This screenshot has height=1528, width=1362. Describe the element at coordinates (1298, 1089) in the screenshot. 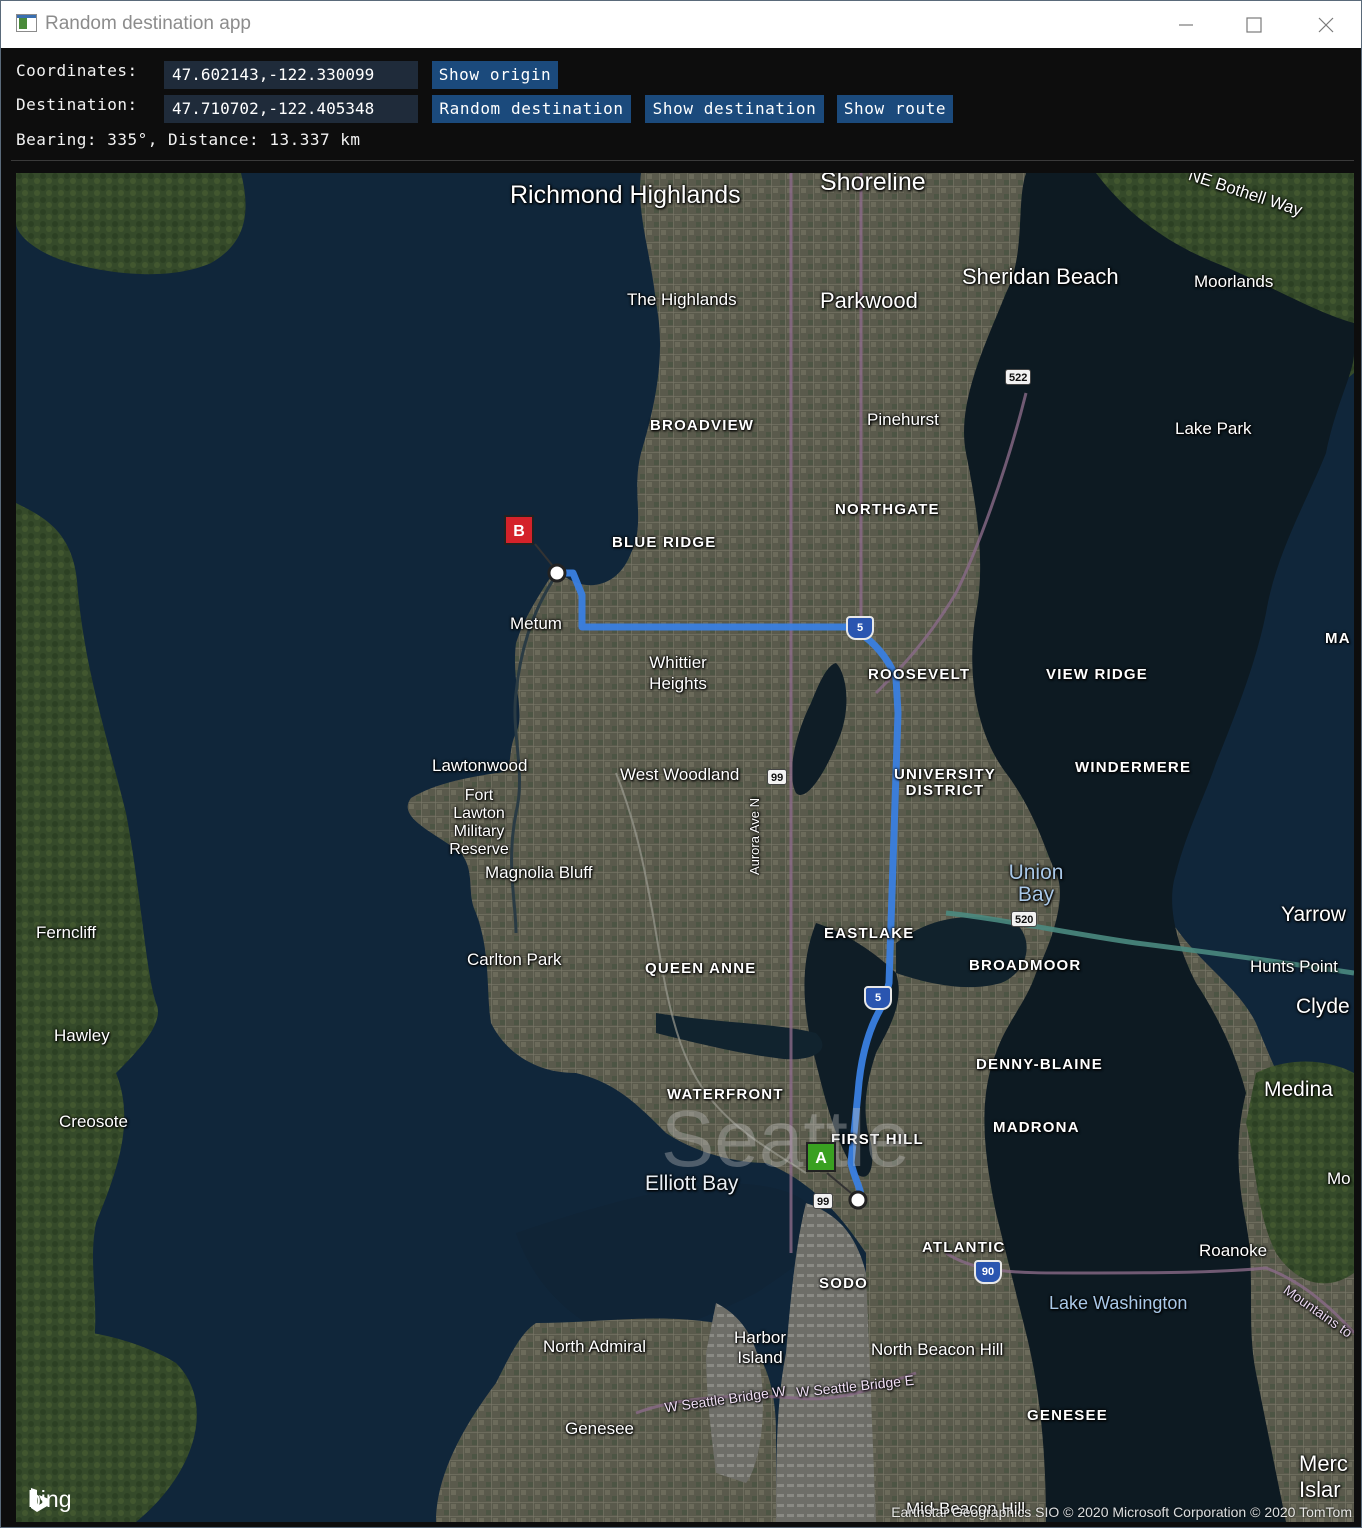

I see `place-label: Medina` at that location.